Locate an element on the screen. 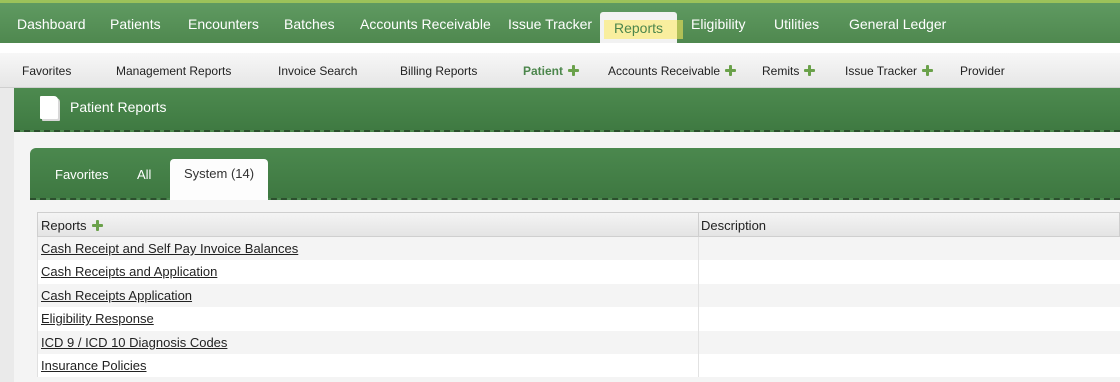 This screenshot has width=1120, height=382. left-margin is located at coordinates (7, 235).